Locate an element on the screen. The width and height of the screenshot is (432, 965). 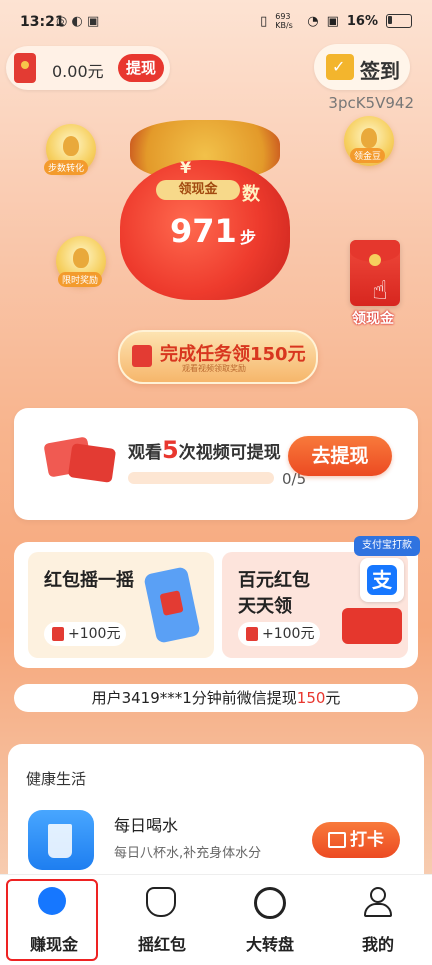
checkin-button: 签到 is located at coordinates (362, 67).